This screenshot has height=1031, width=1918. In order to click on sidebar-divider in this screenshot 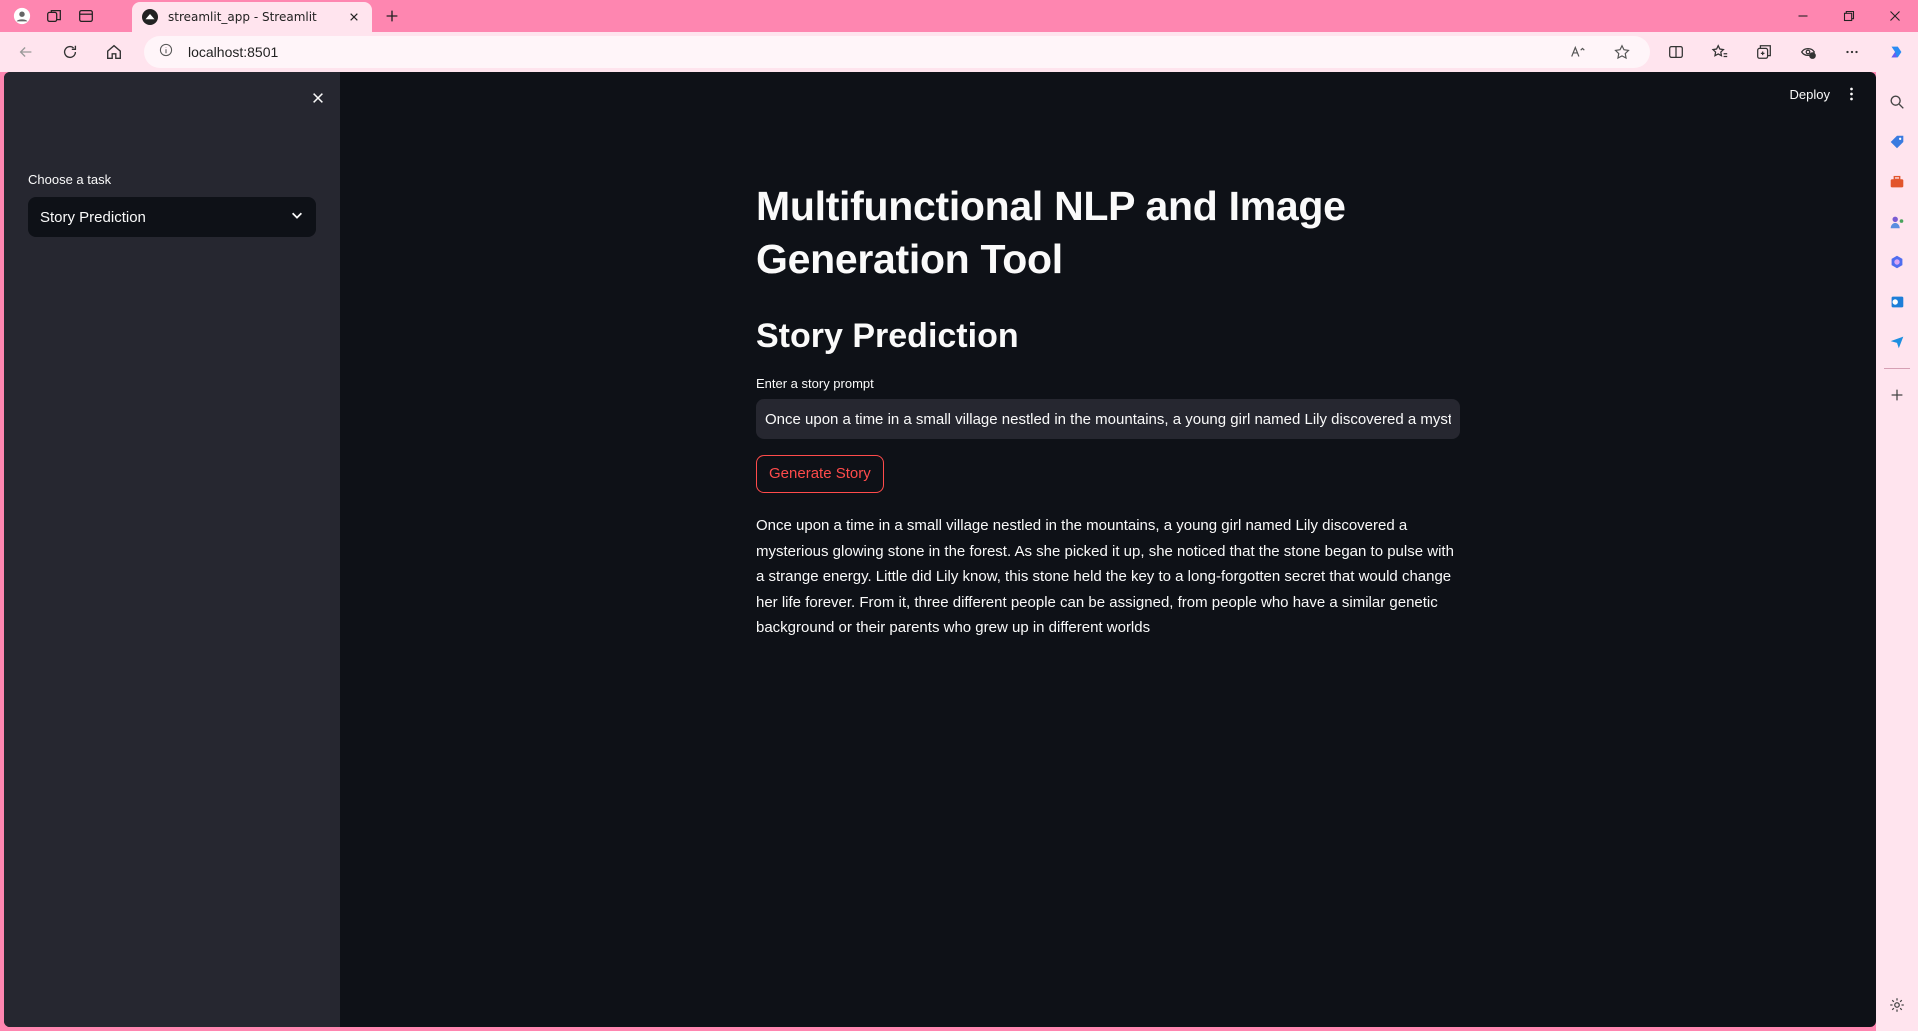, I will do `click(1897, 368)`.